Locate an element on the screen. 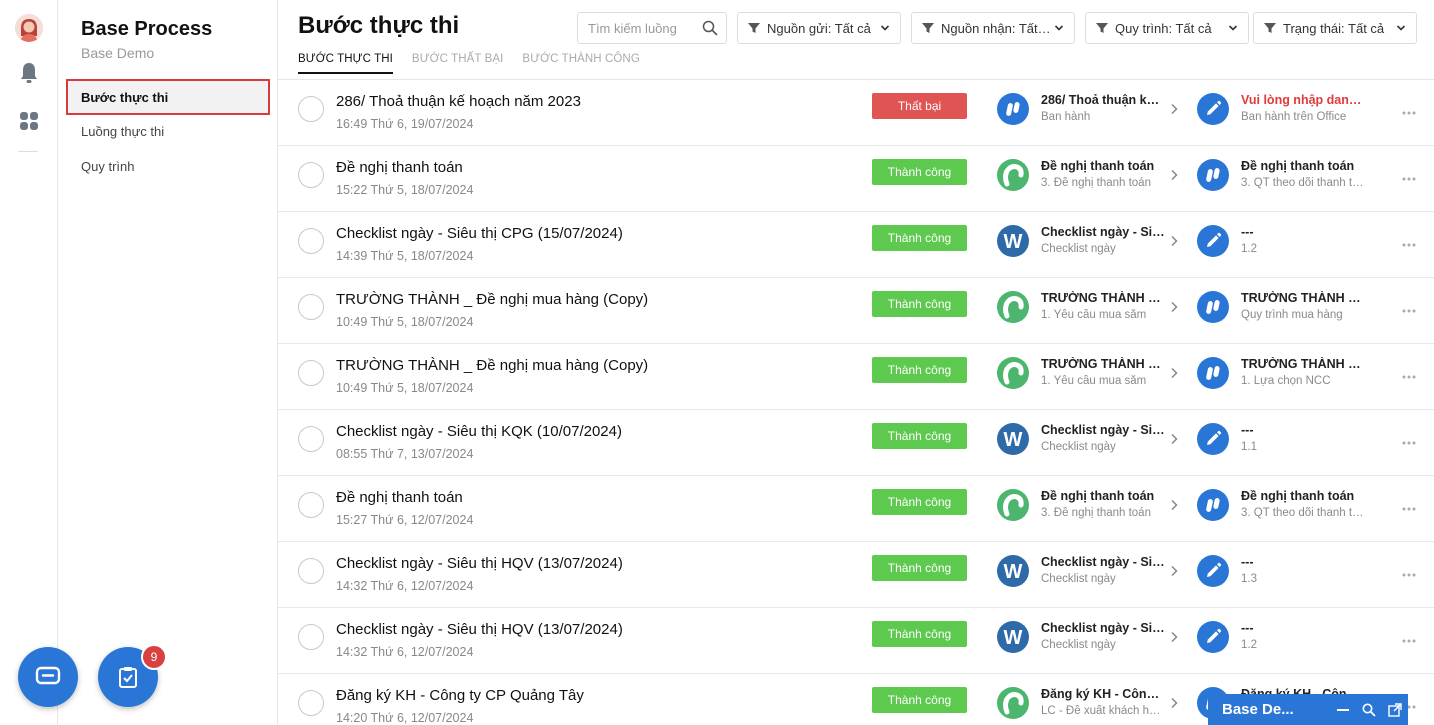  source-subtitle: 3. Đề nghị thanh toán is located at coordinates (1096, 513).